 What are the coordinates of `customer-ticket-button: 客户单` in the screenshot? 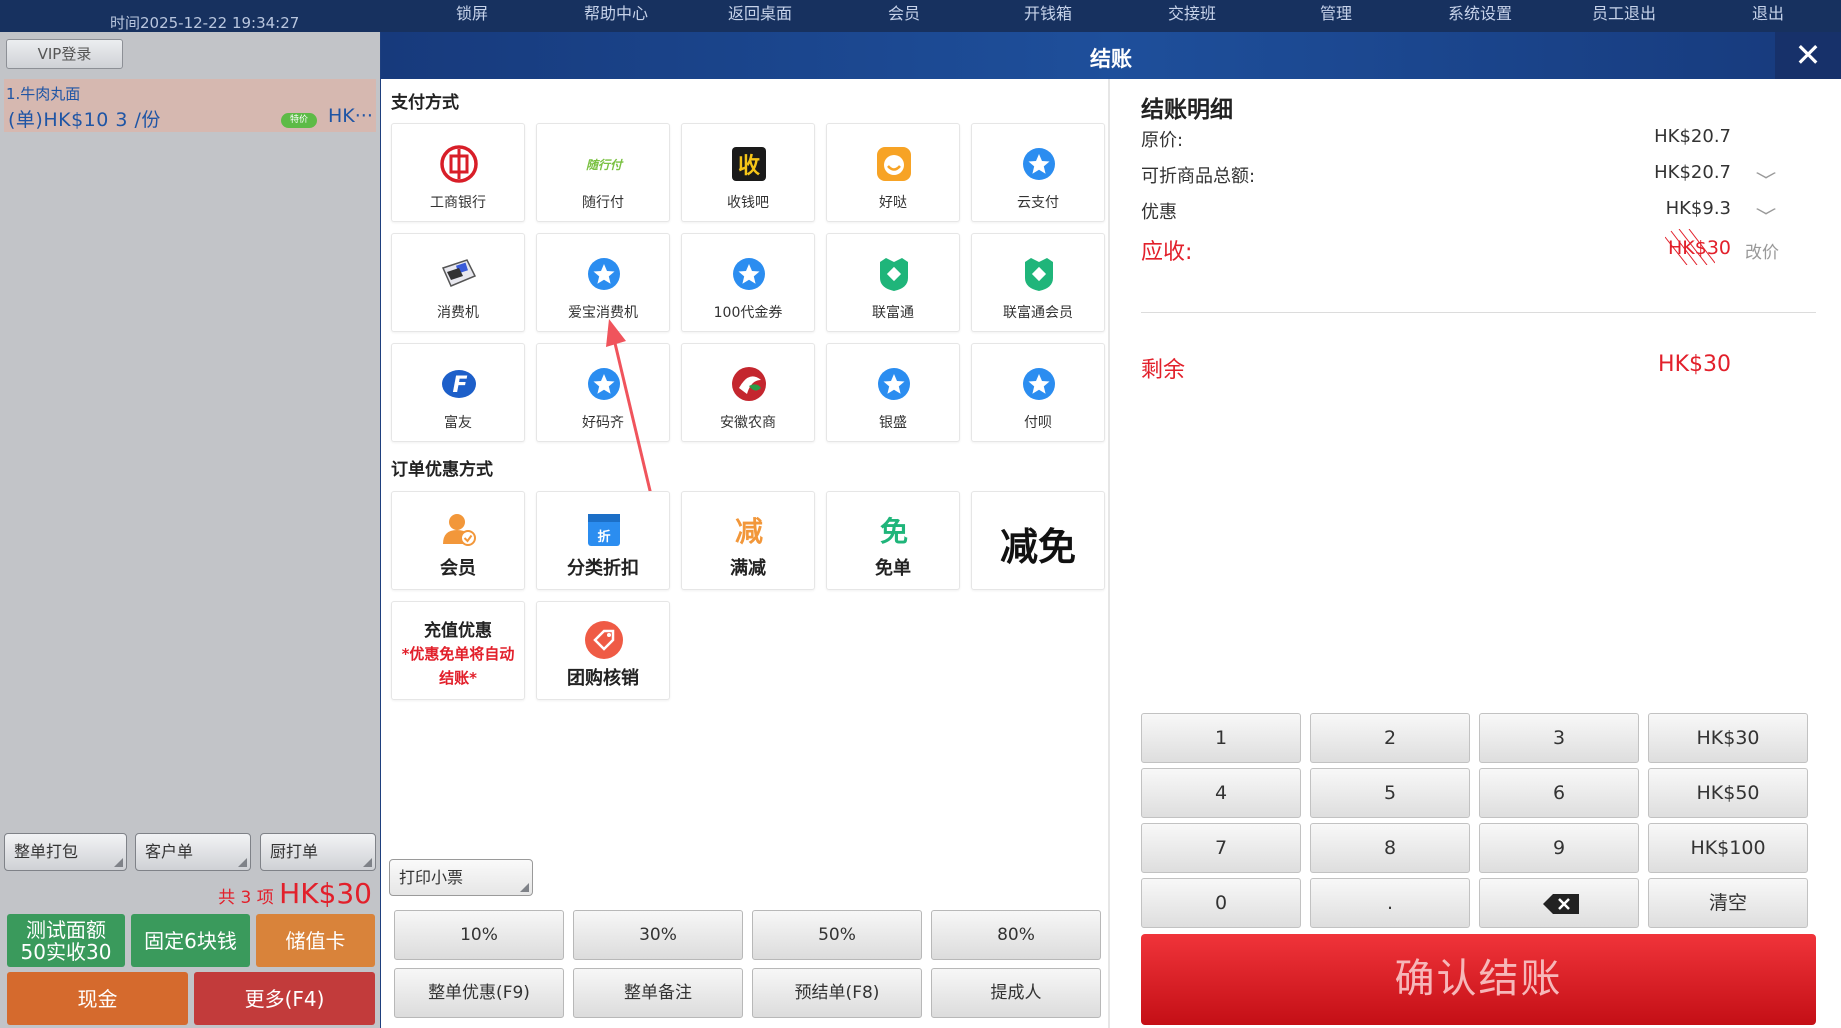 It's located at (193, 852).